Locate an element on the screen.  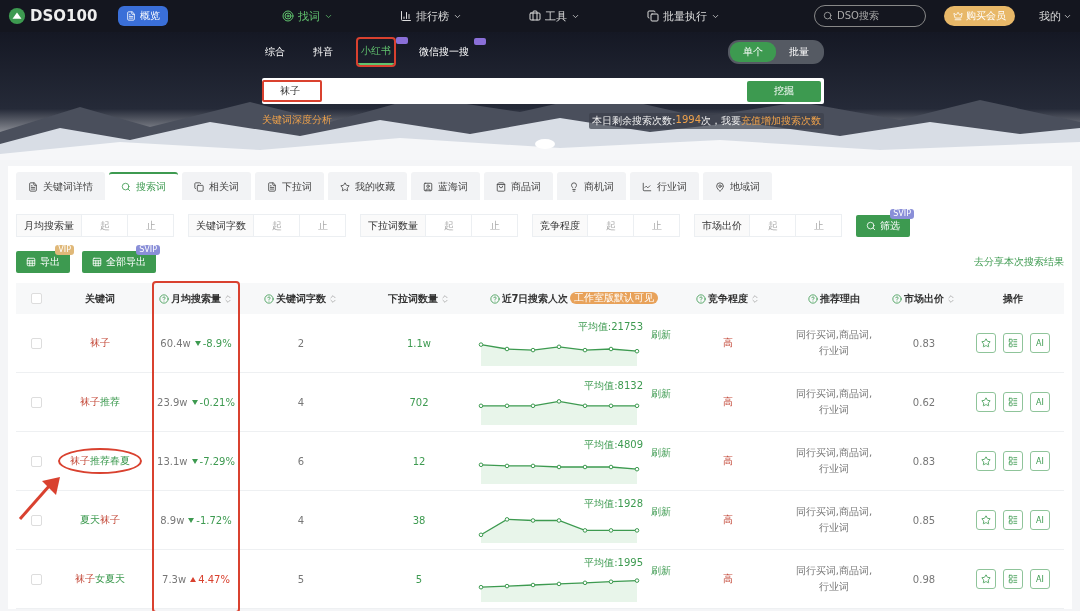
dropdown-count: 702 is located at coordinates (419, 402).